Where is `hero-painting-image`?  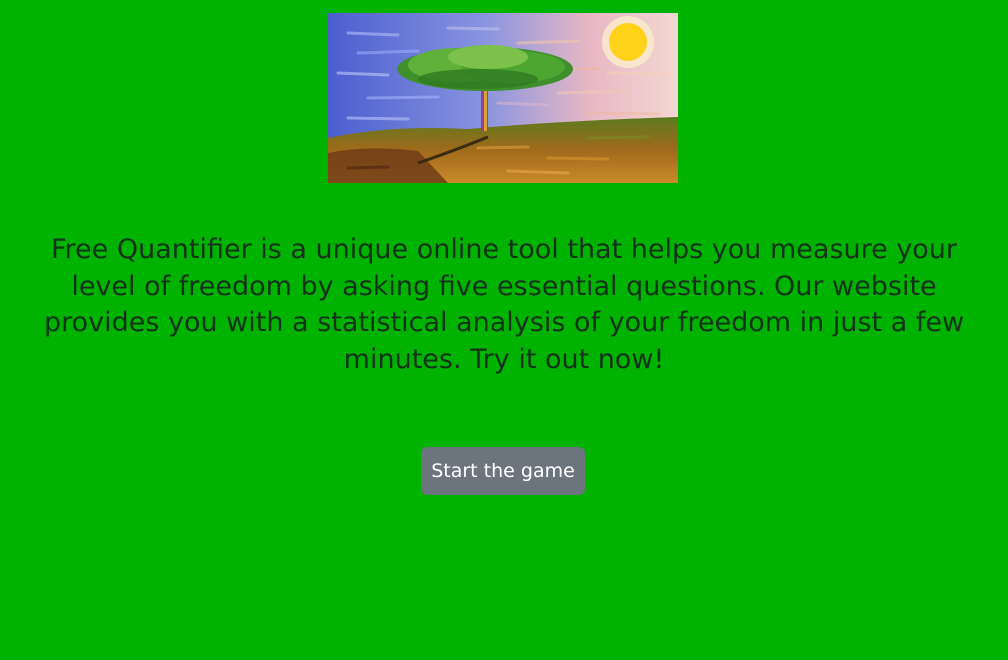 hero-painting-image is located at coordinates (503, 98).